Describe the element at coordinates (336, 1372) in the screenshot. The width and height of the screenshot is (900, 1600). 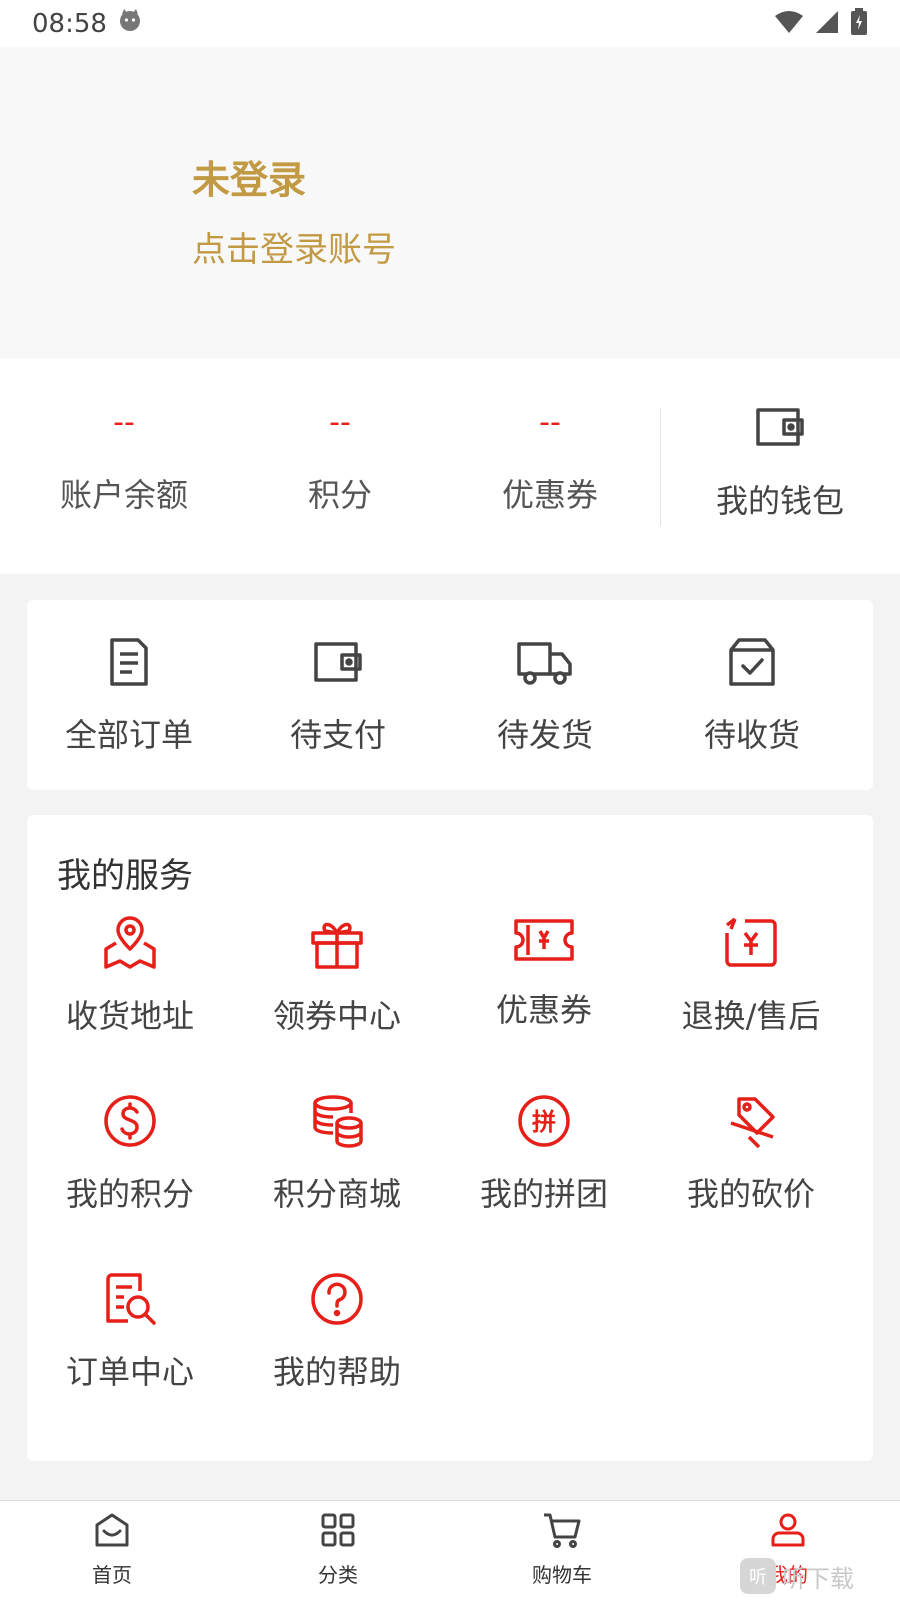
I see `service-label: 我的帮助` at that location.